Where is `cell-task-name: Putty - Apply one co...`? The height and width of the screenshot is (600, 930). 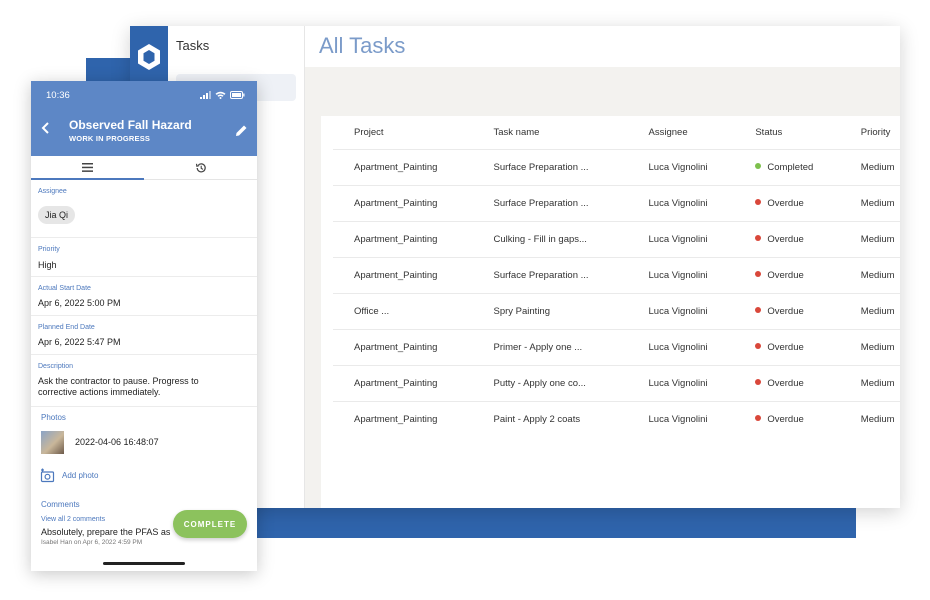
cell-task-name: Putty - Apply one co... is located at coordinates (550, 382).